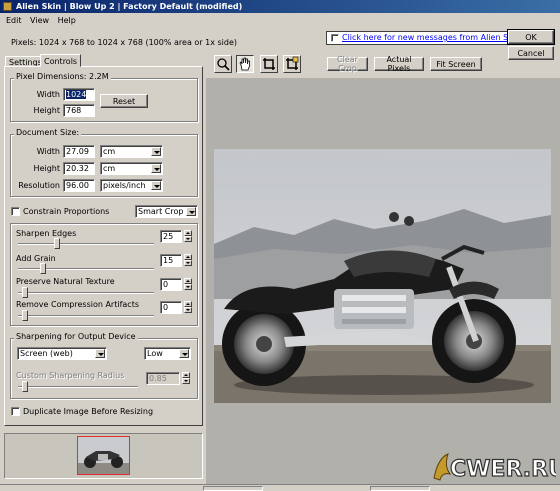 This screenshot has height=491, width=560. Describe the element at coordinates (25, 315) in the screenshot. I see `remove-artifacts-slider` at that location.